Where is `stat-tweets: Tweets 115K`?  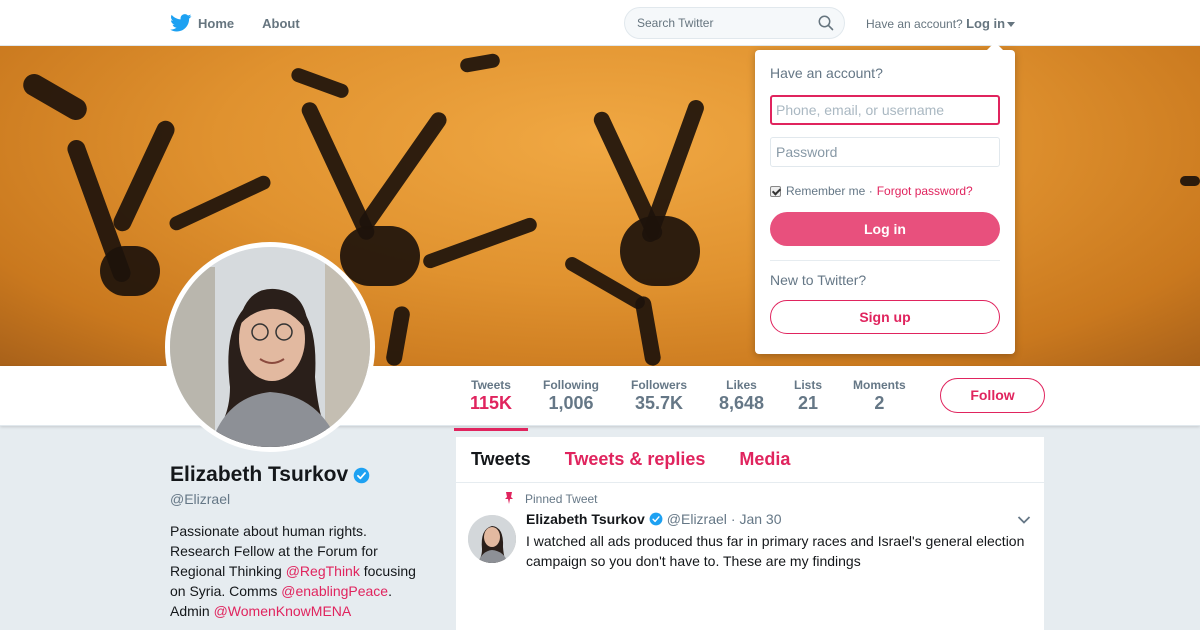 stat-tweets: Tweets 115K is located at coordinates (491, 404).